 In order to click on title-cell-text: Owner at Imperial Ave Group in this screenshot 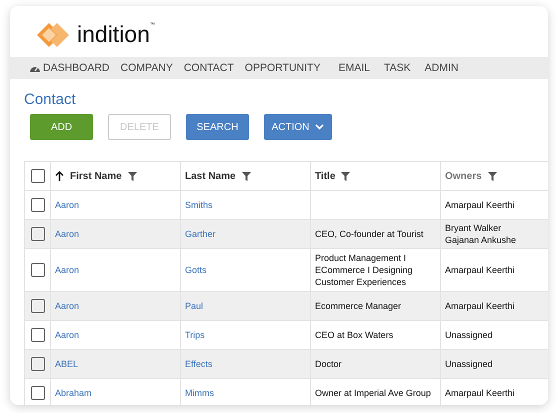, I will do `click(373, 393)`.